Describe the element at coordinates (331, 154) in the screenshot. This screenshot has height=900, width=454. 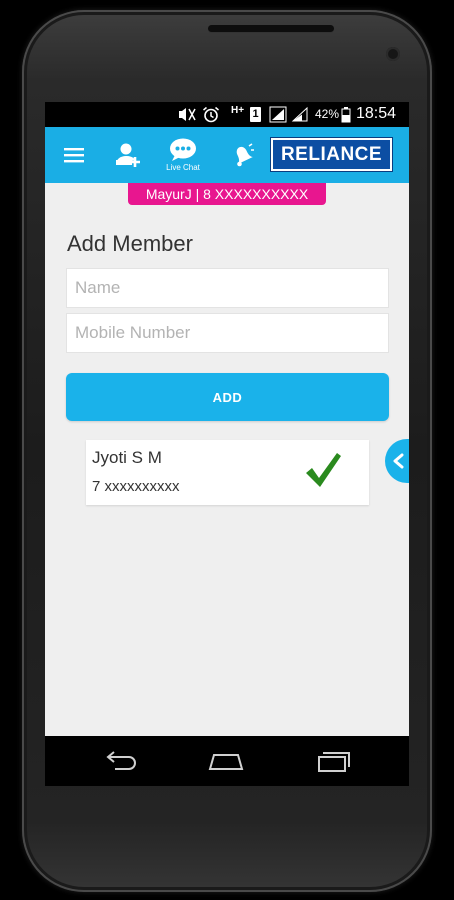
I see `reliance-logo: RELIANCE` at that location.